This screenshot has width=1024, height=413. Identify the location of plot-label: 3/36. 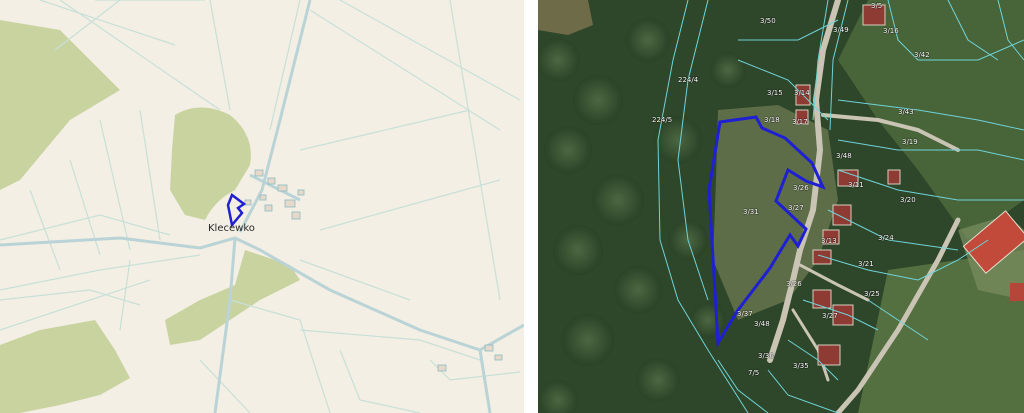
(766, 356).